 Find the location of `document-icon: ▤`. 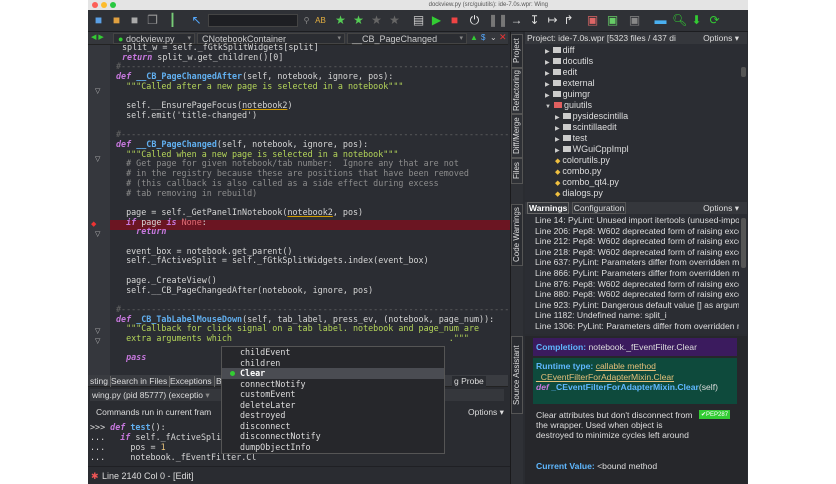

document-icon: ▤ is located at coordinates (418, 20).